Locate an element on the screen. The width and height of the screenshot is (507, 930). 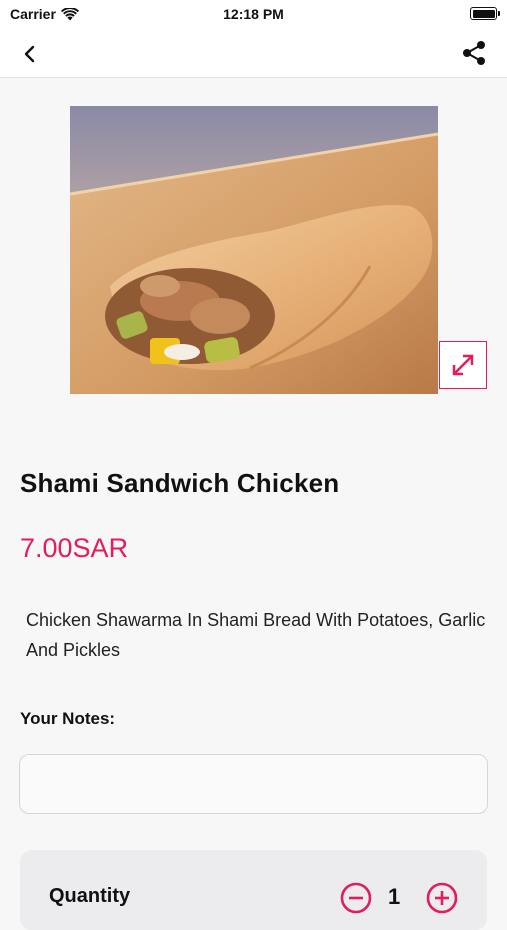
battery-cap is located at coordinates (499, 13).